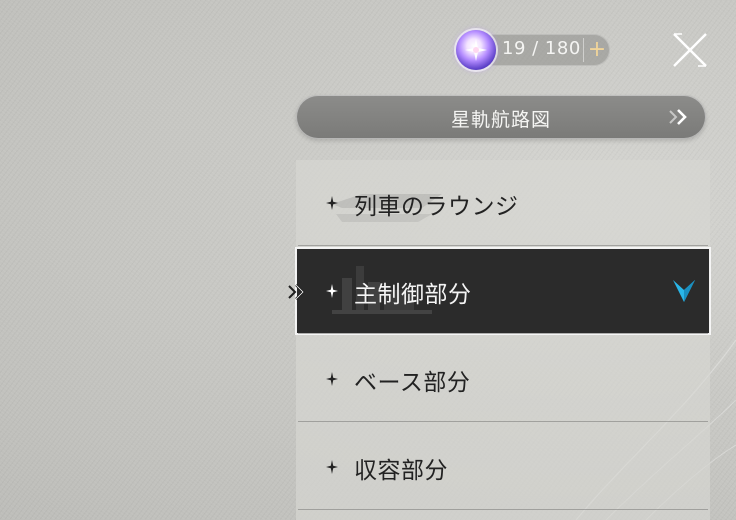  What do you see at coordinates (476, 50) in the screenshot?
I see `trailblaze-fuel-icon` at bounding box center [476, 50].